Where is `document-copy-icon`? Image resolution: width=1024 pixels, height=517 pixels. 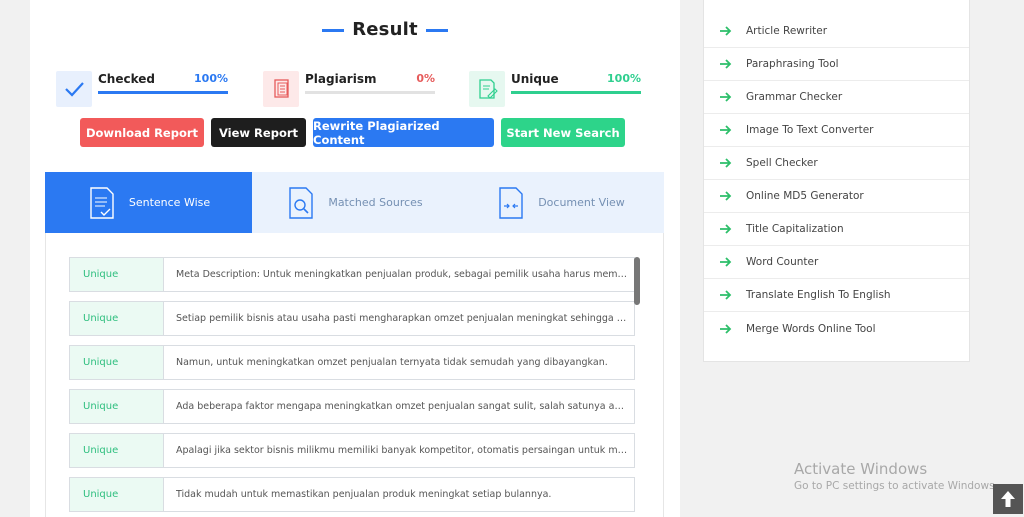
document-copy-icon is located at coordinates (281, 89).